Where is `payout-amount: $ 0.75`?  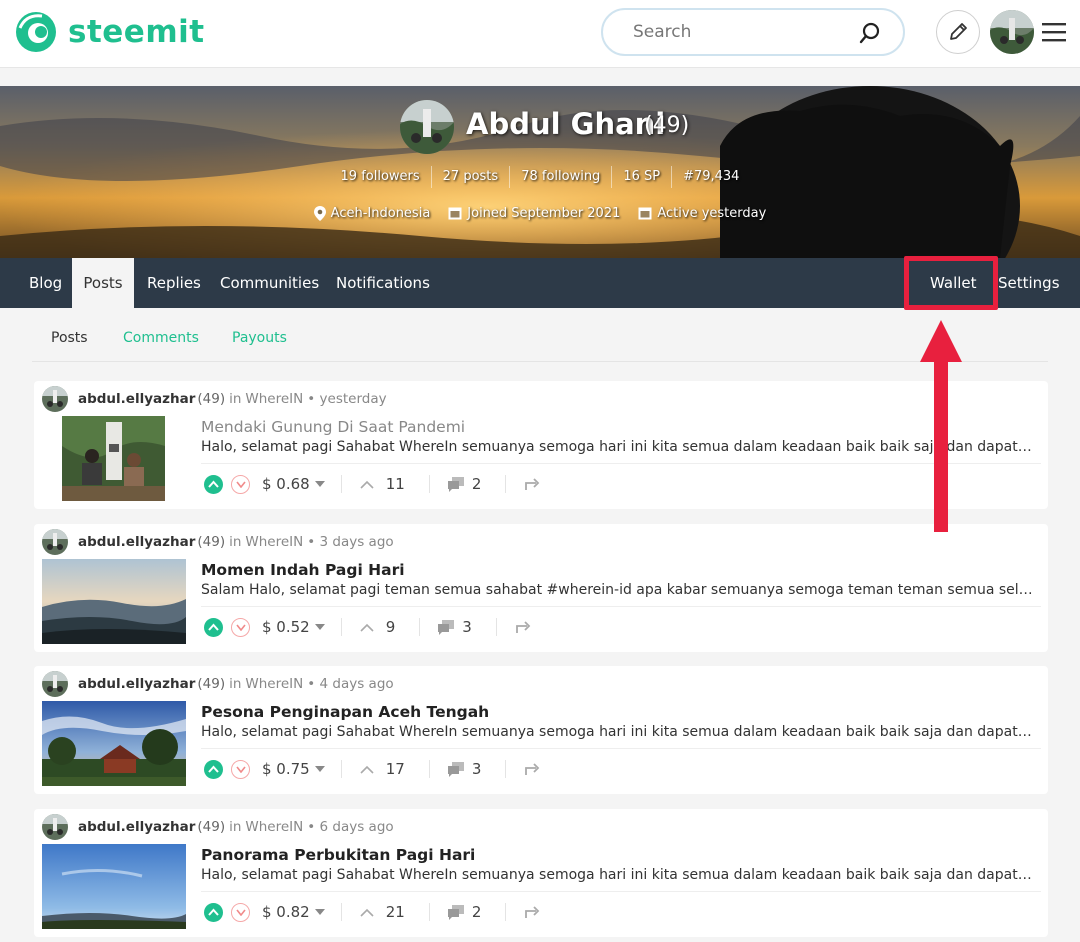
payout-amount: $ 0.75 is located at coordinates (286, 769).